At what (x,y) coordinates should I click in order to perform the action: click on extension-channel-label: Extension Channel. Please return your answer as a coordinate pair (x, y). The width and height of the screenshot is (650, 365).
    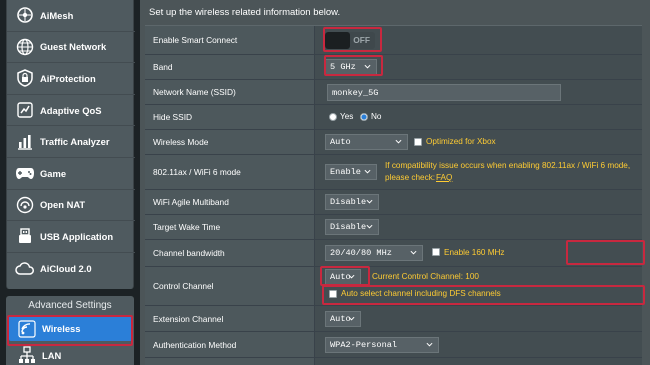
    Looking at the image, I should click on (188, 318).